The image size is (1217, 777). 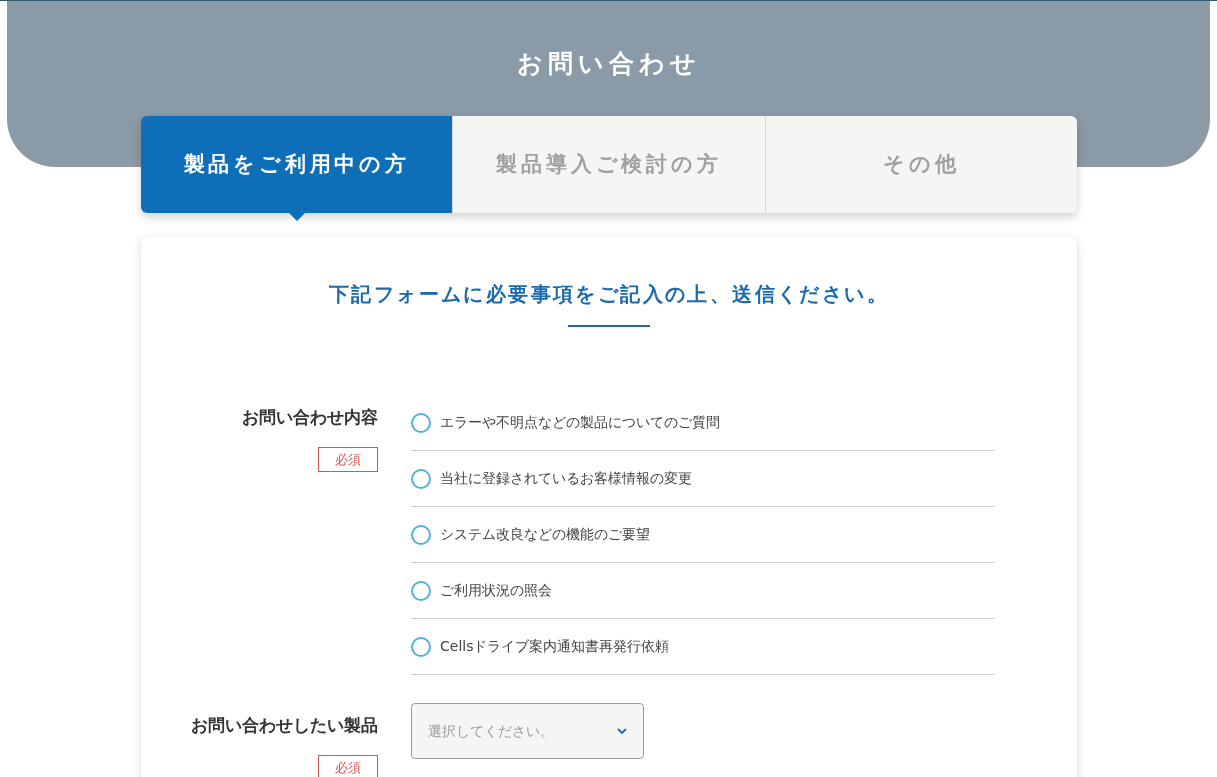 I want to click on radio-option: システム改良などの機能のご要望, so click(x=702, y=535).